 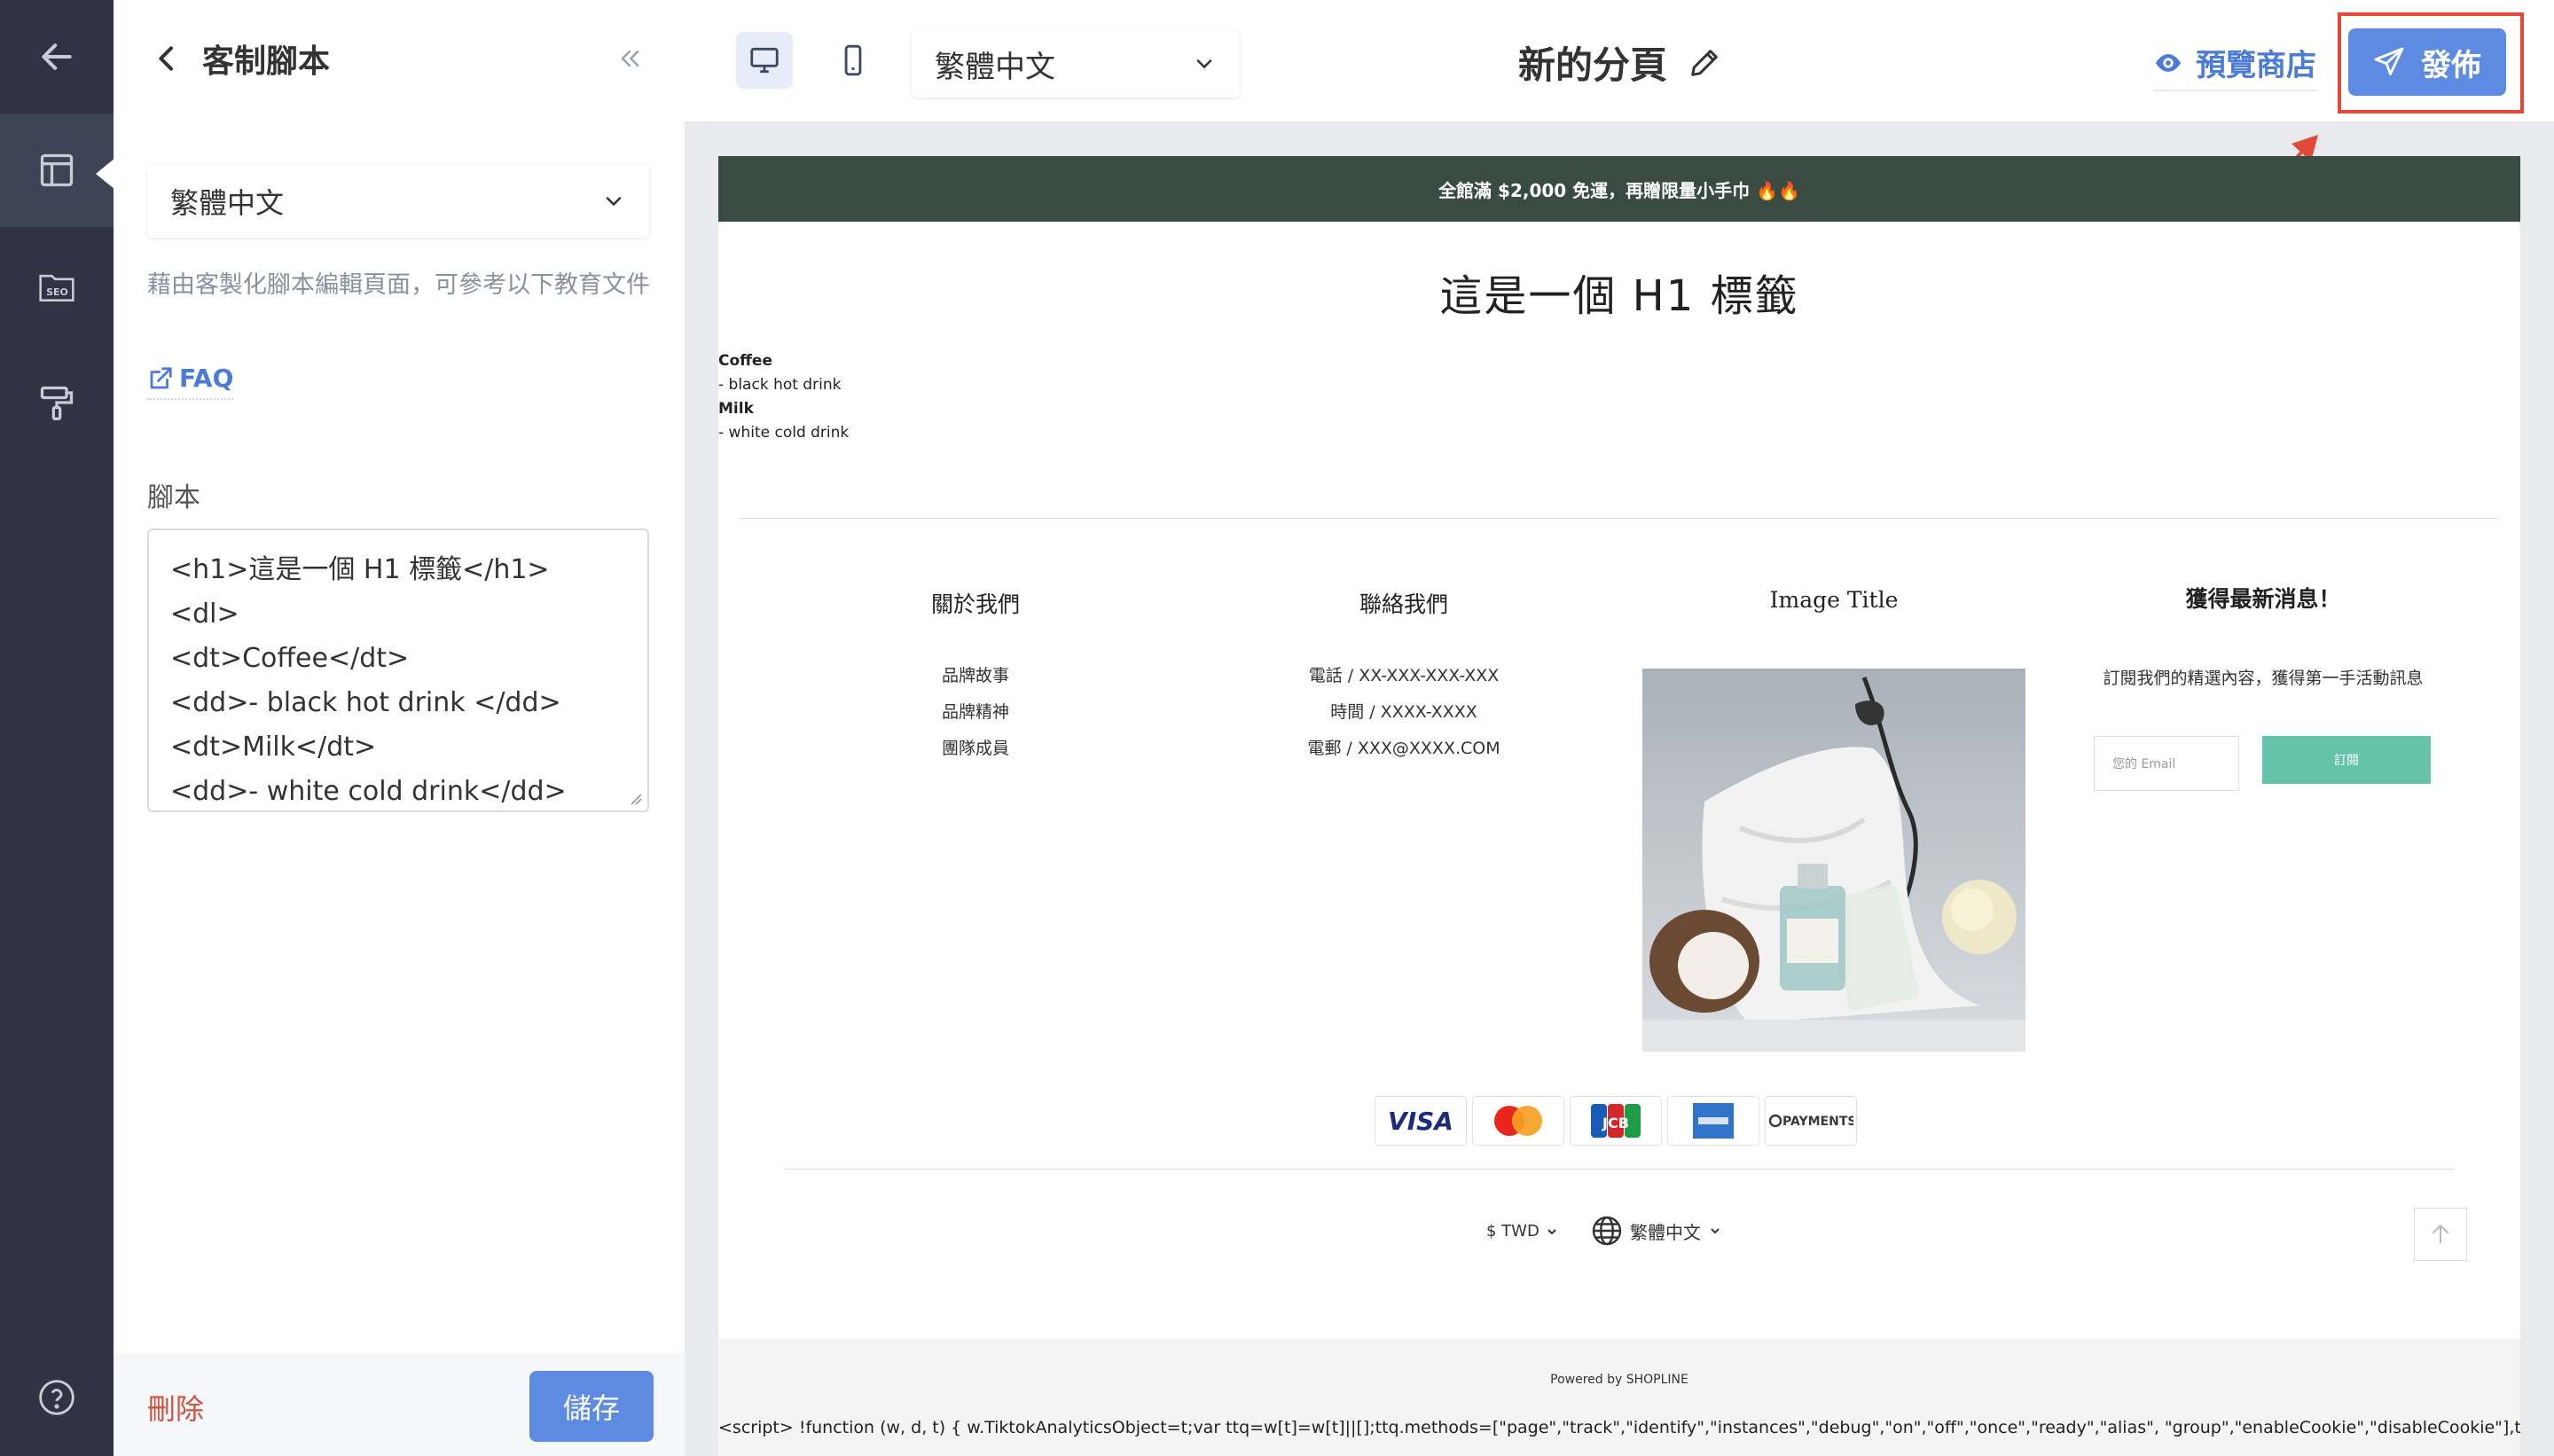 I want to click on powered-by-text: Powered by SHOPLINE, so click(x=1619, y=1380).